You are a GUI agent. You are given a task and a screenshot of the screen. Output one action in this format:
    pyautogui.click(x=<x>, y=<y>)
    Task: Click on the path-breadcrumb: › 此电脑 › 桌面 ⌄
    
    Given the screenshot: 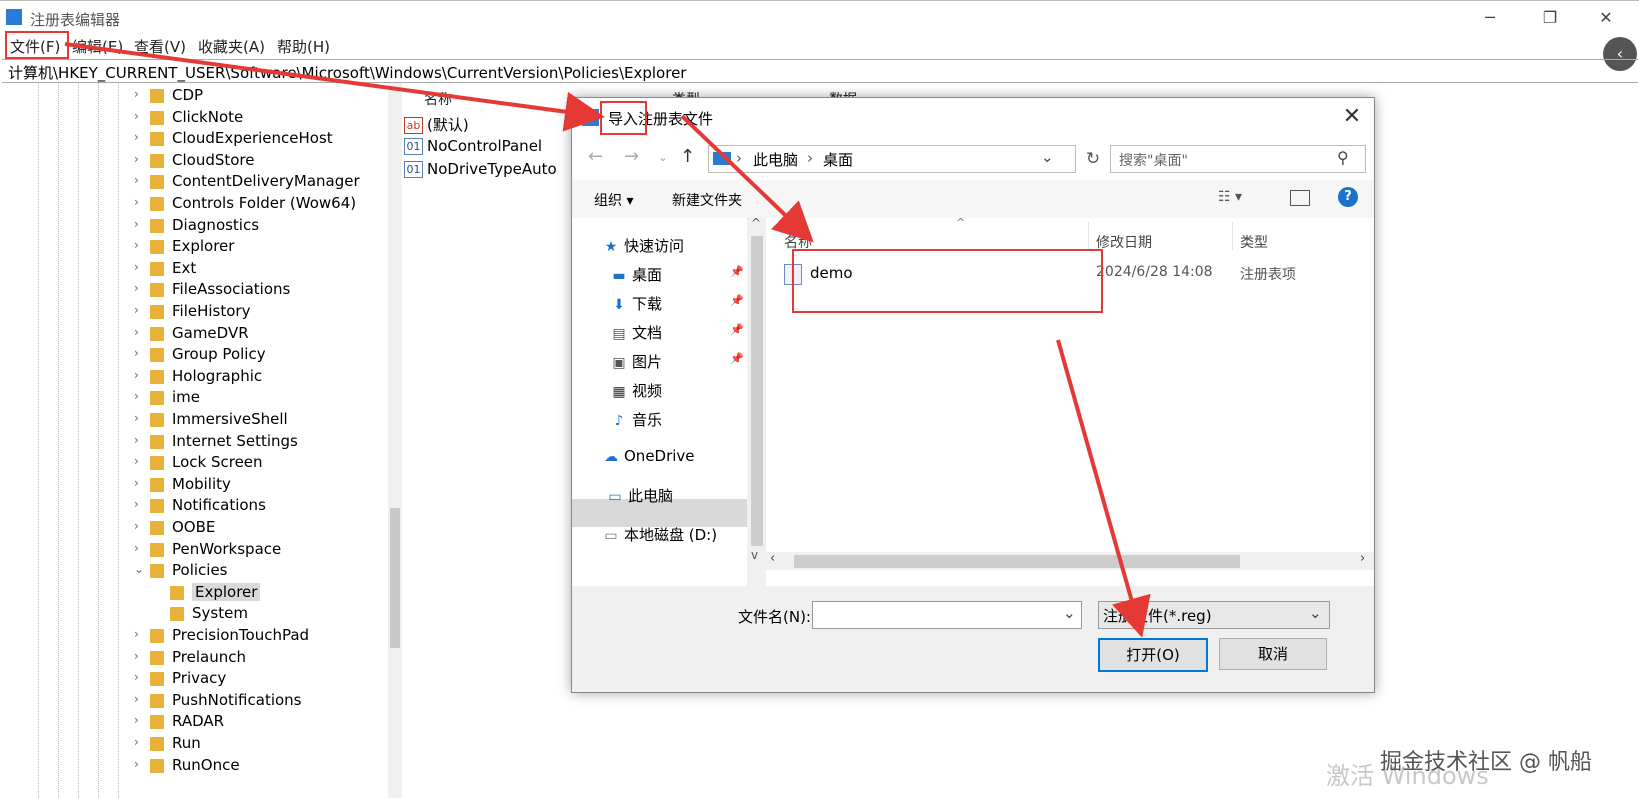 What is the action you would take?
    pyautogui.click(x=892, y=159)
    